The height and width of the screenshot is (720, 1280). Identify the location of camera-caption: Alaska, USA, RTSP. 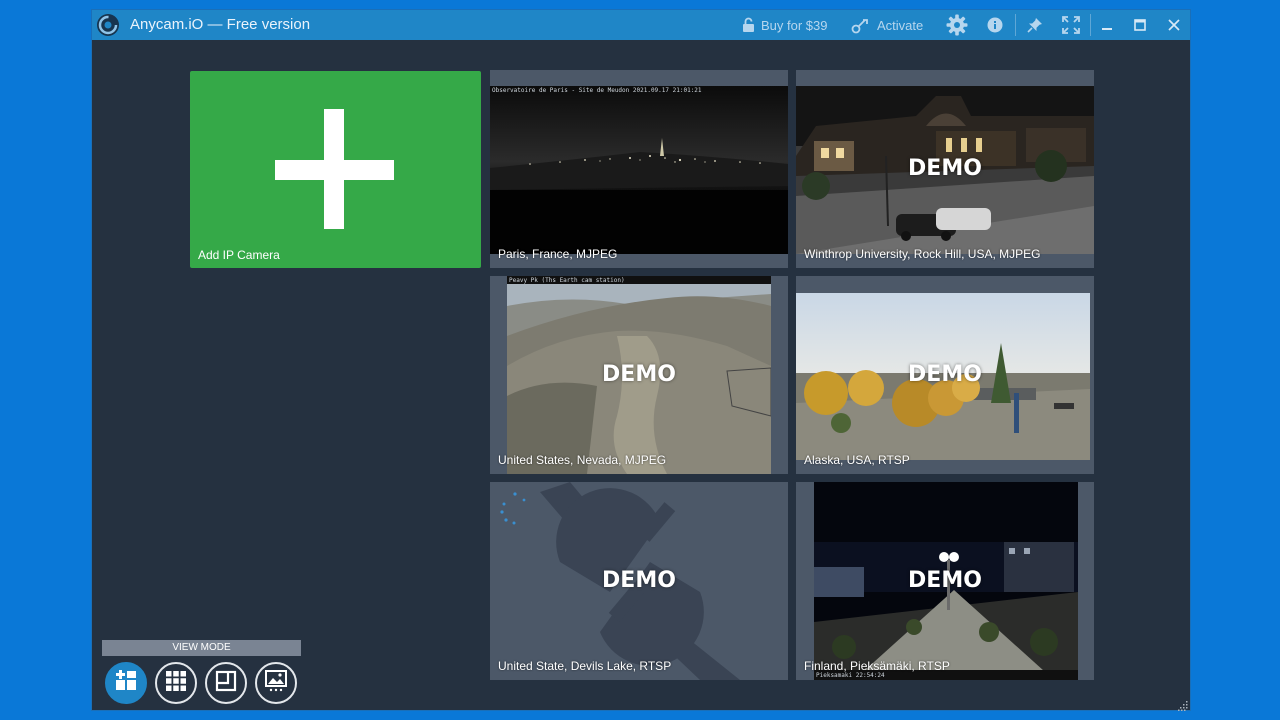
(857, 460).